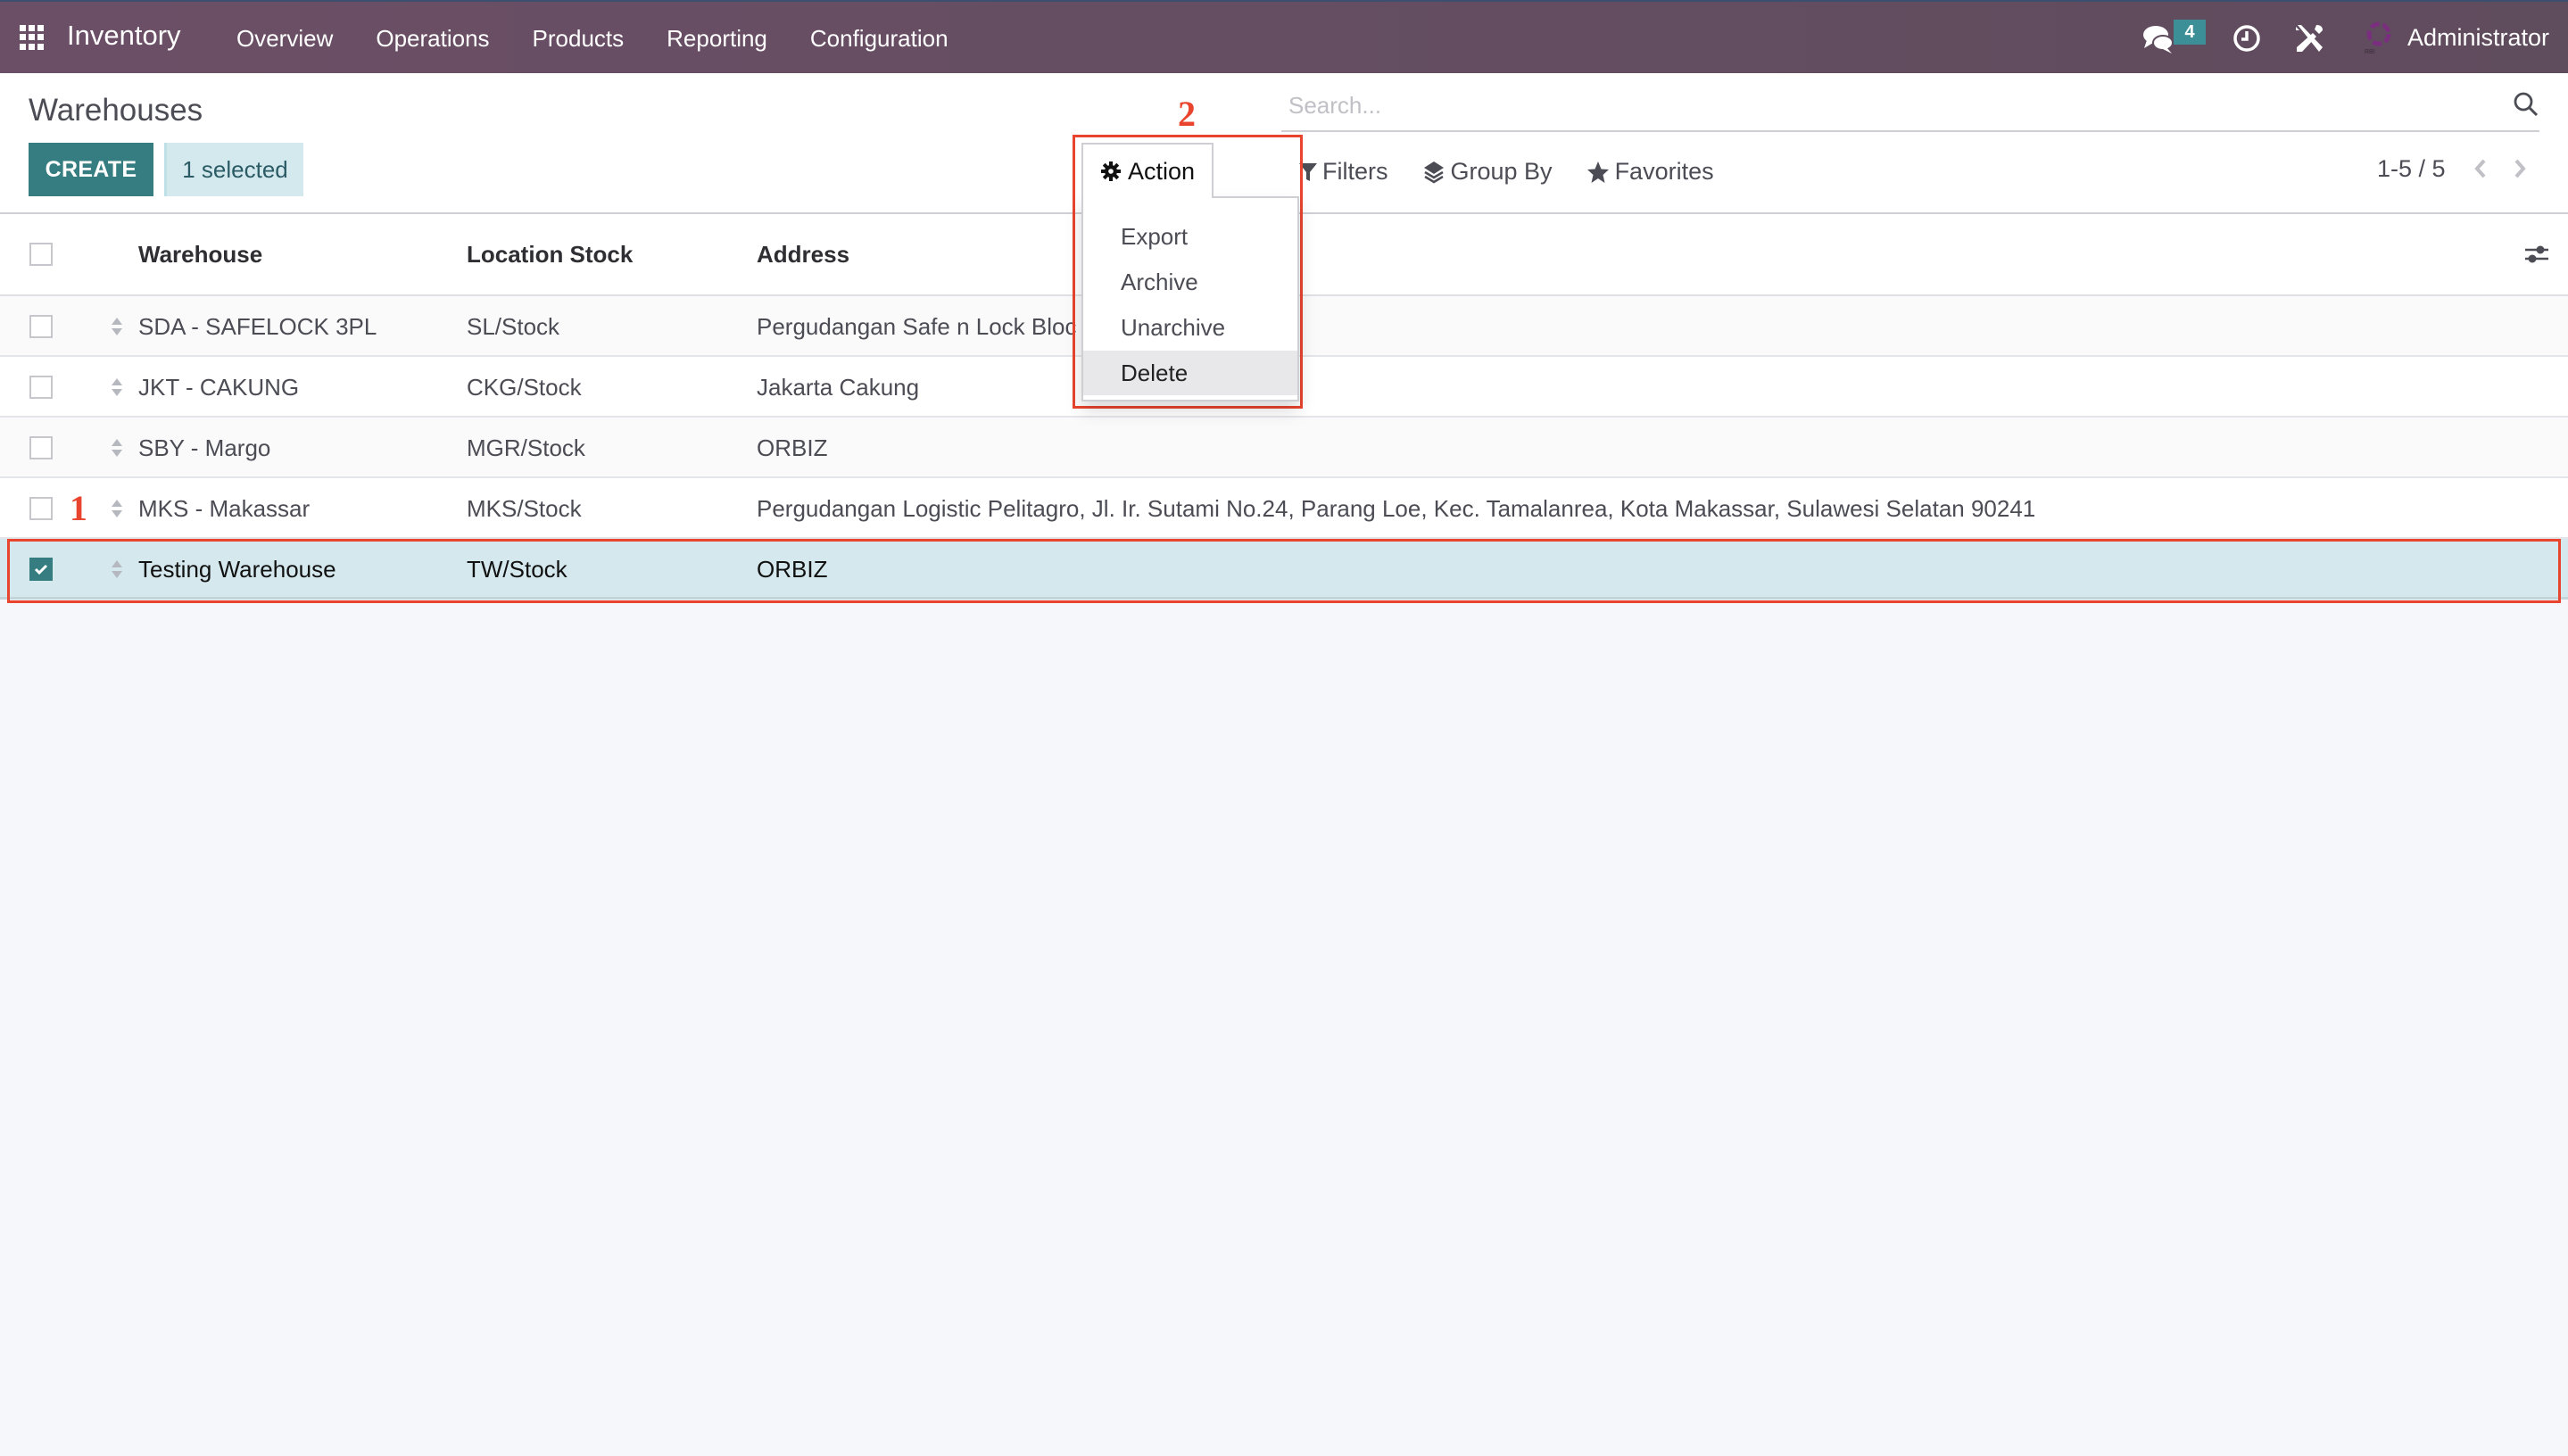  I want to click on checkmark-icon, so click(41, 570).